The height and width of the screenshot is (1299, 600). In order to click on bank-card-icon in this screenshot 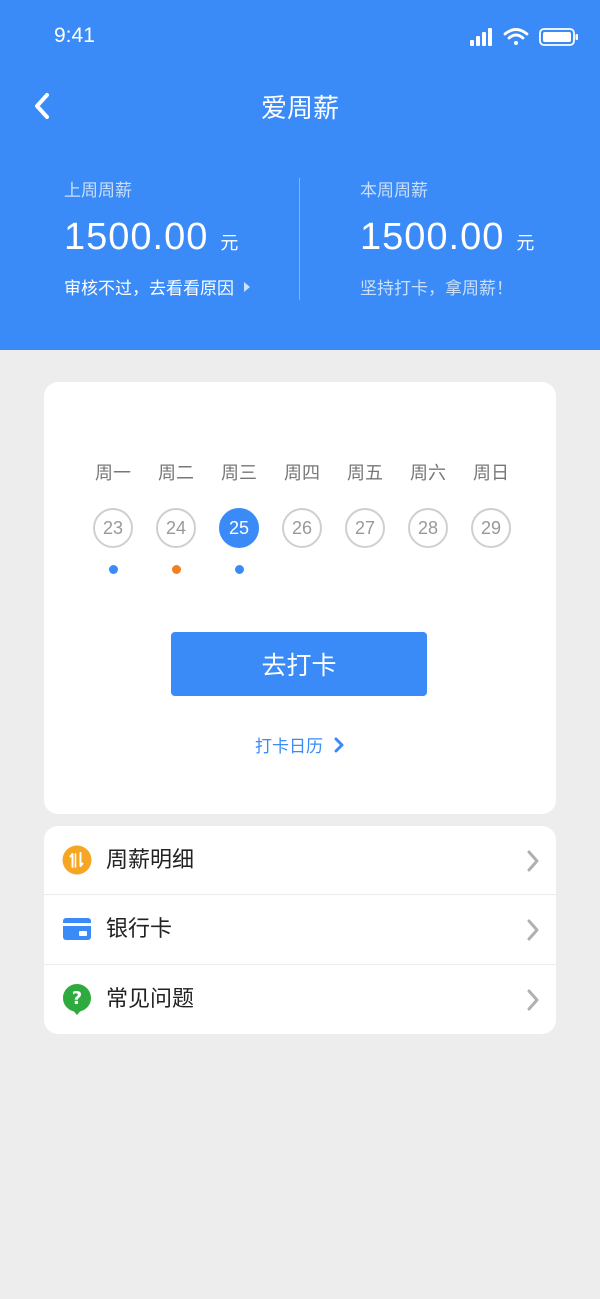, I will do `click(77, 929)`.